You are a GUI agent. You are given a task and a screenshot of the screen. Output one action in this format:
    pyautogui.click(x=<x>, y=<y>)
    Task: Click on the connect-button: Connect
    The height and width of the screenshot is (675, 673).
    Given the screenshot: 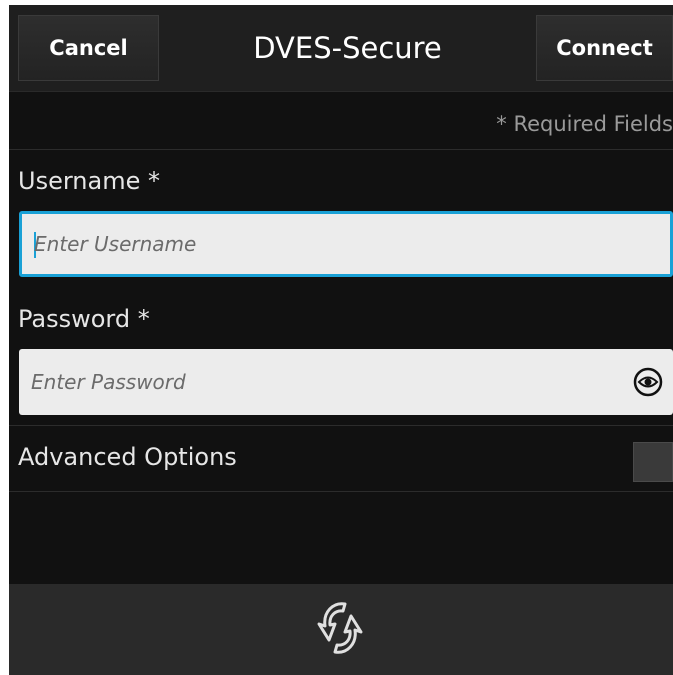 What is the action you would take?
    pyautogui.click(x=604, y=48)
    